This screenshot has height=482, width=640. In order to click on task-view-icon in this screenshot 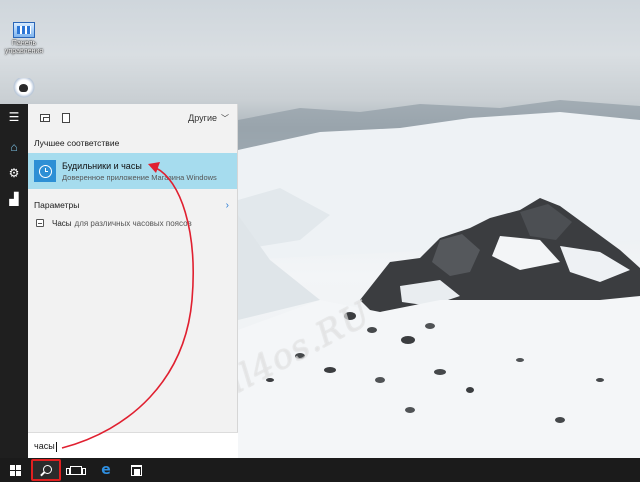, I will do `click(76, 470)`.